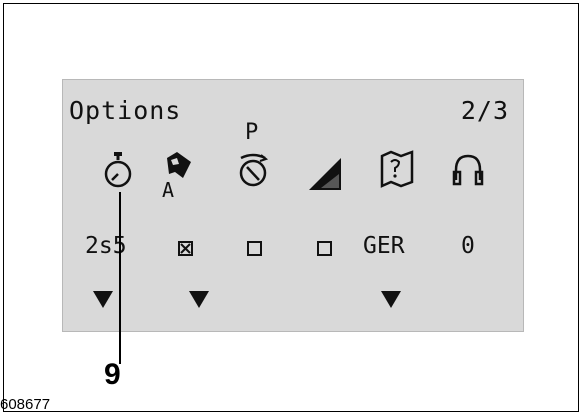 Image resolution: width=584 pixels, height=417 pixels. What do you see at coordinates (468, 246) in the screenshot?
I see `headphones-value: 0` at bounding box center [468, 246].